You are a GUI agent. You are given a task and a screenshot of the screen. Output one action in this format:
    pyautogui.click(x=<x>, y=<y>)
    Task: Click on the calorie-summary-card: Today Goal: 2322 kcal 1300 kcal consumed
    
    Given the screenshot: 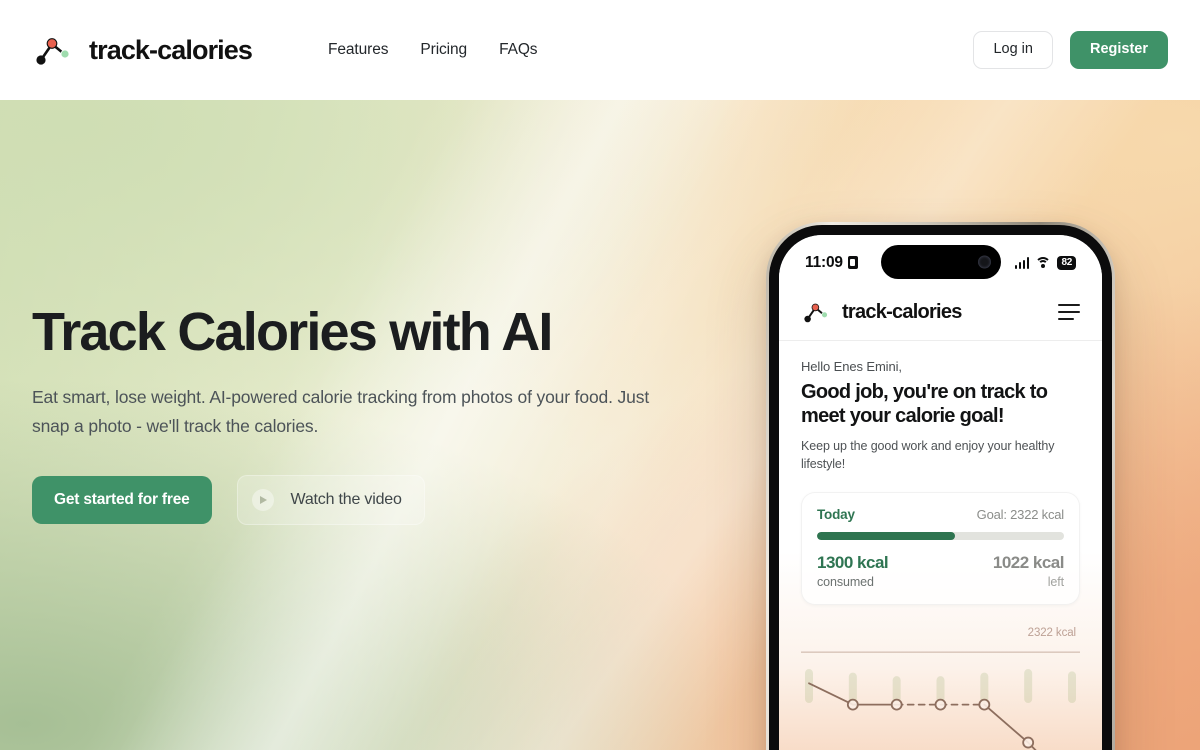 What is the action you would take?
    pyautogui.click(x=940, y=548)
    